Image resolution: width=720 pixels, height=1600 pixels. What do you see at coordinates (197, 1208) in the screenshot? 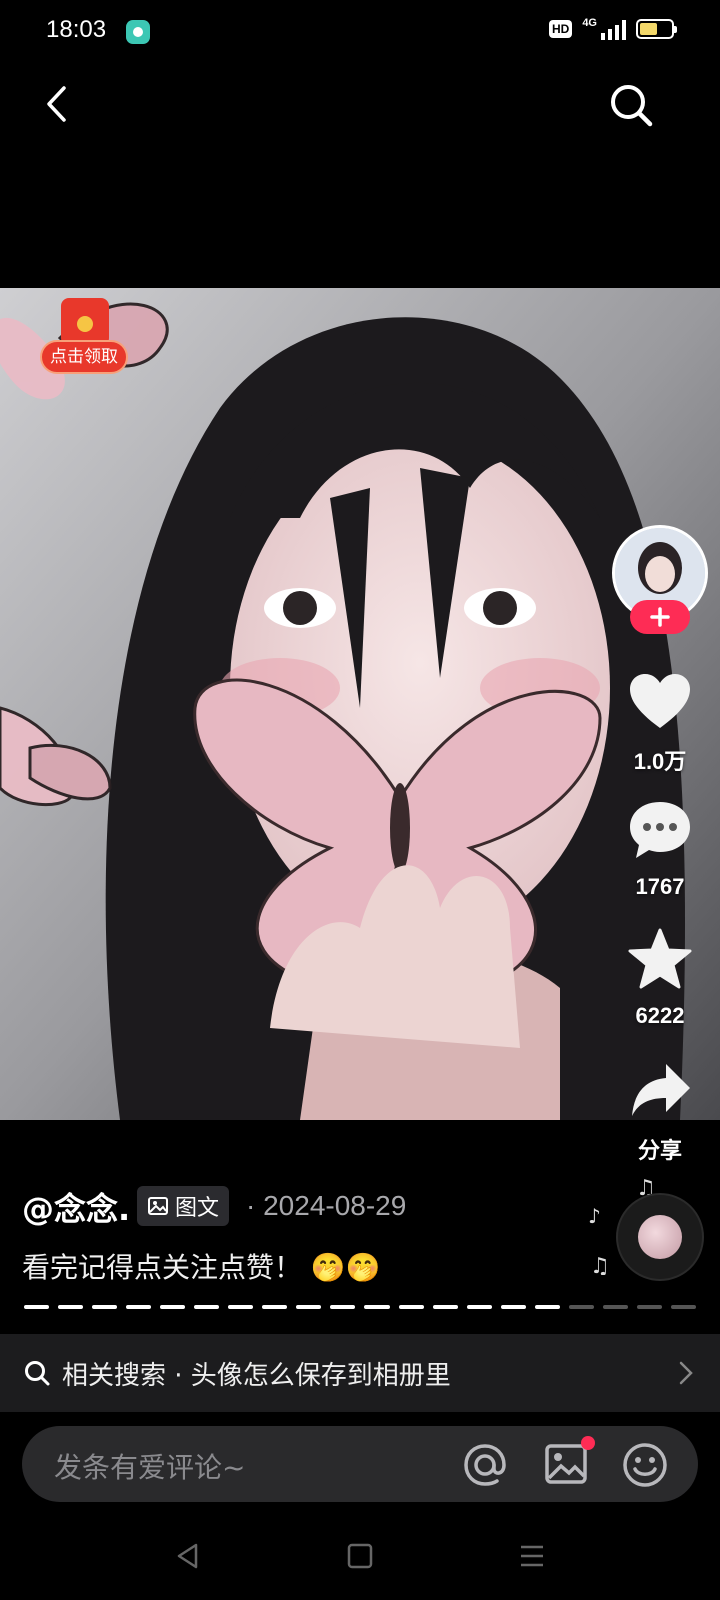
I see `post-type-label: 图文` at bounding box center [197, 1208].